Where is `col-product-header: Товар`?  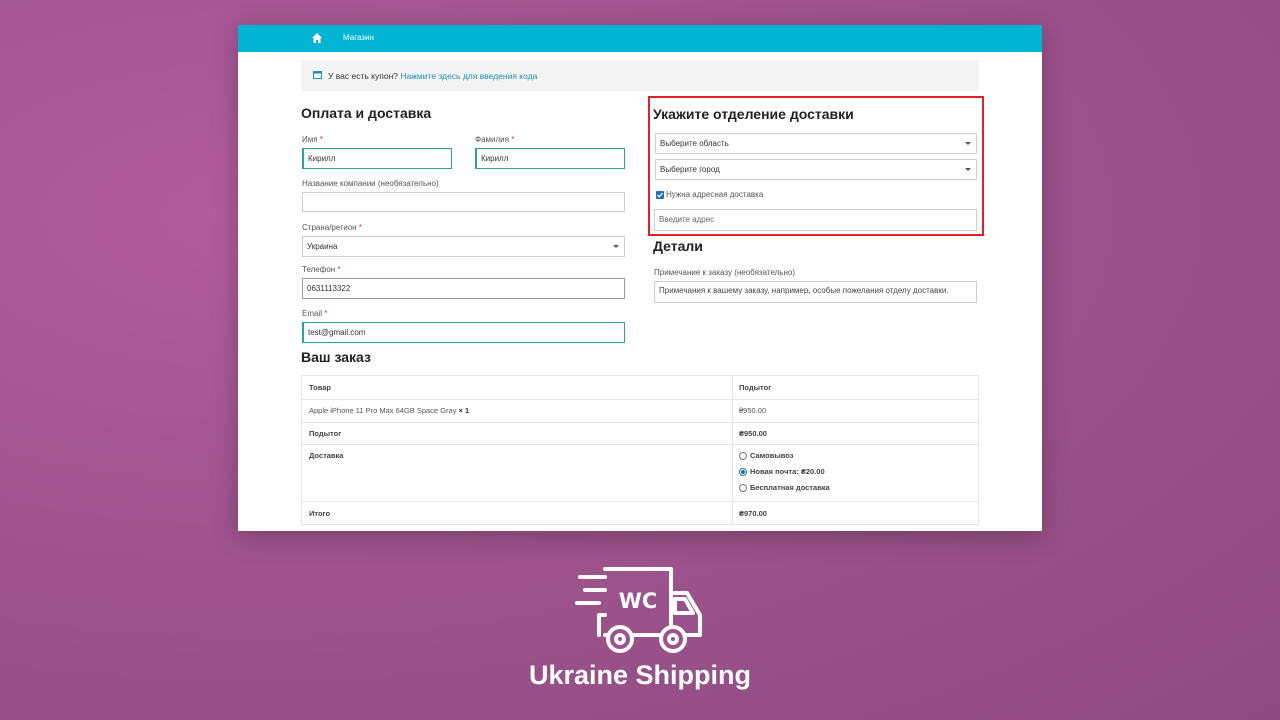 col-product-header: Товар is located at coordinates (320, 387).